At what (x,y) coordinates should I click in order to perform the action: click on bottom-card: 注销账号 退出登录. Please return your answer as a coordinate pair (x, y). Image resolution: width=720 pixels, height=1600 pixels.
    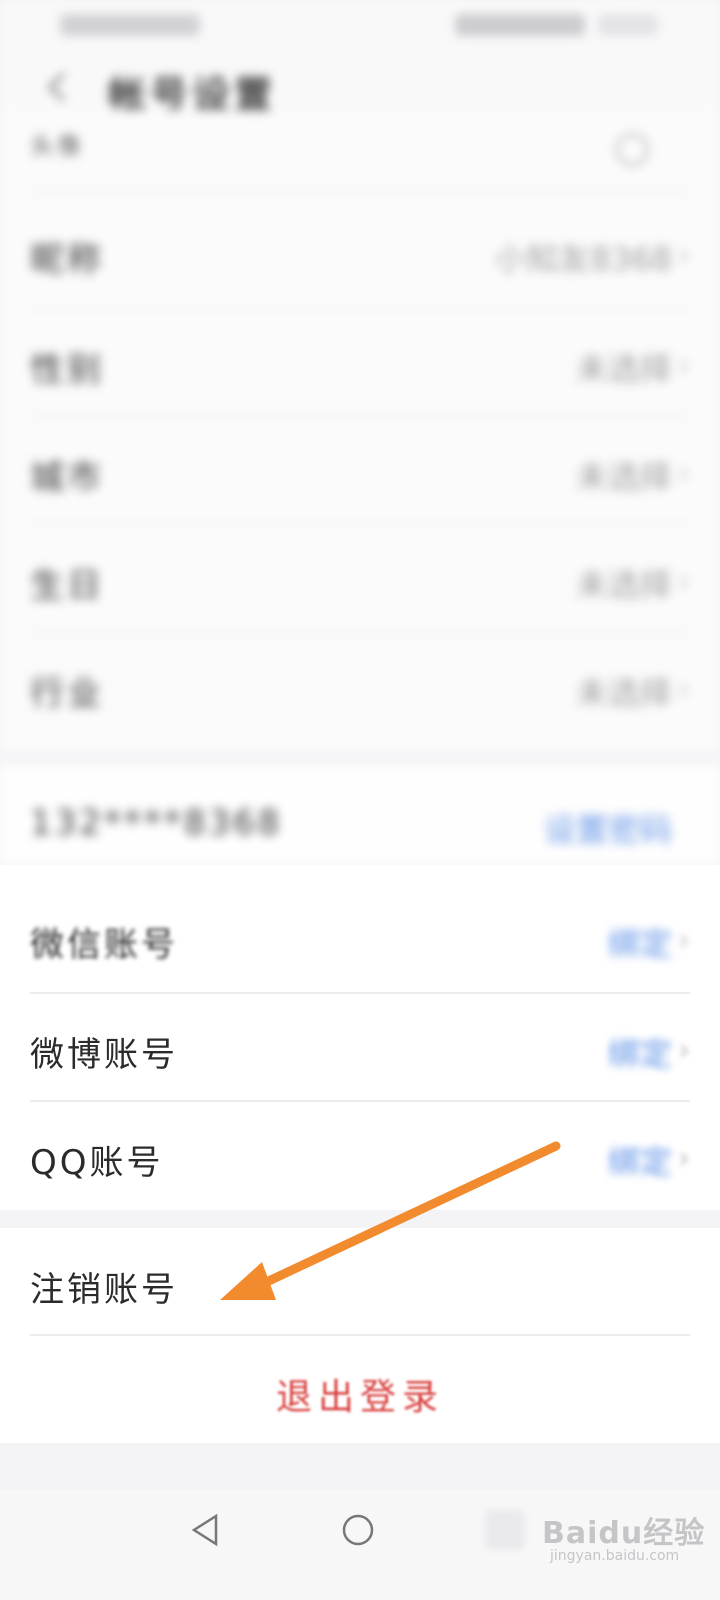
    Looking at the image, I should click on (360, 1335).